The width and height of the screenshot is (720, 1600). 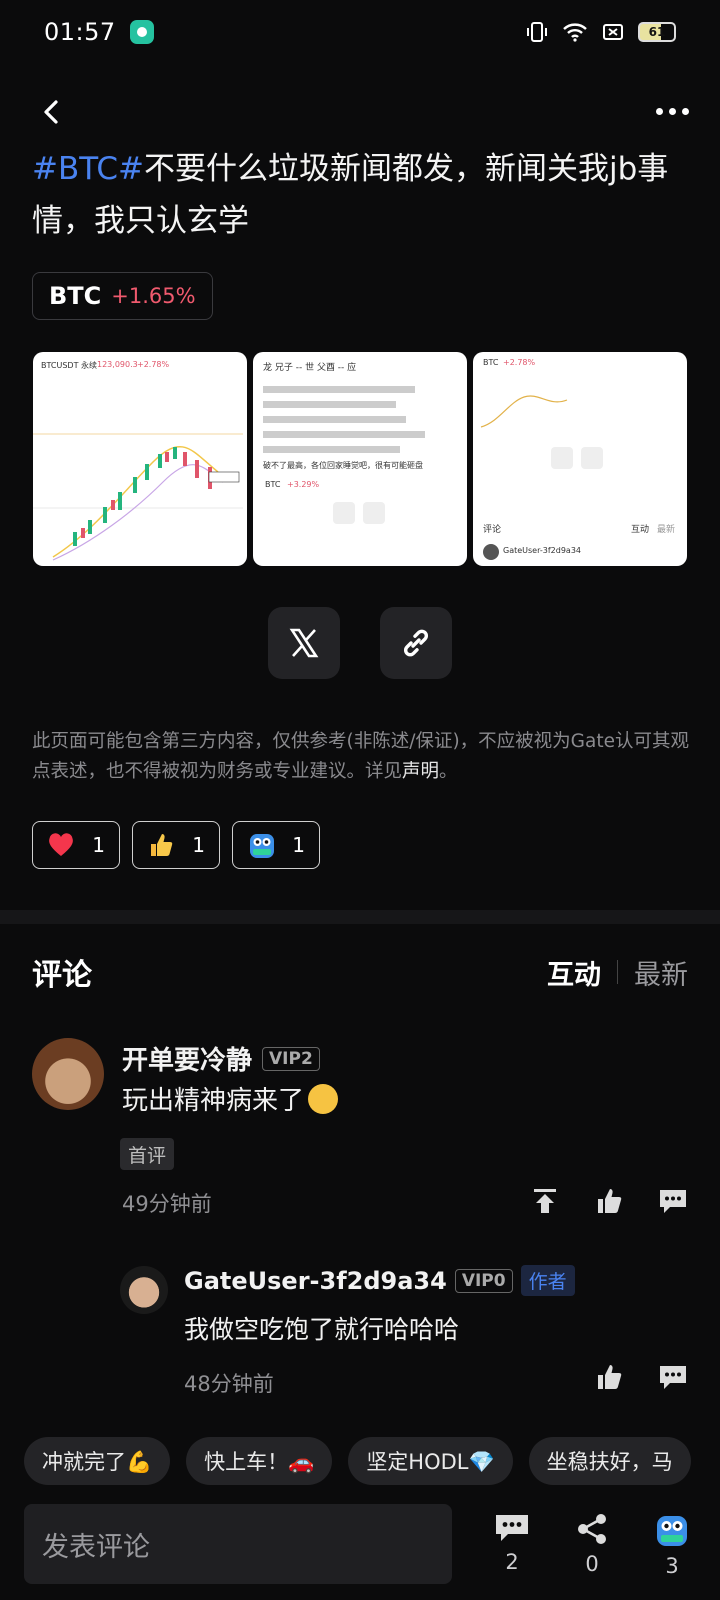 What do you see at coordinates (592, 1529) in the screenshot?
I see `share-icon` at bounding box center [592, 1529].